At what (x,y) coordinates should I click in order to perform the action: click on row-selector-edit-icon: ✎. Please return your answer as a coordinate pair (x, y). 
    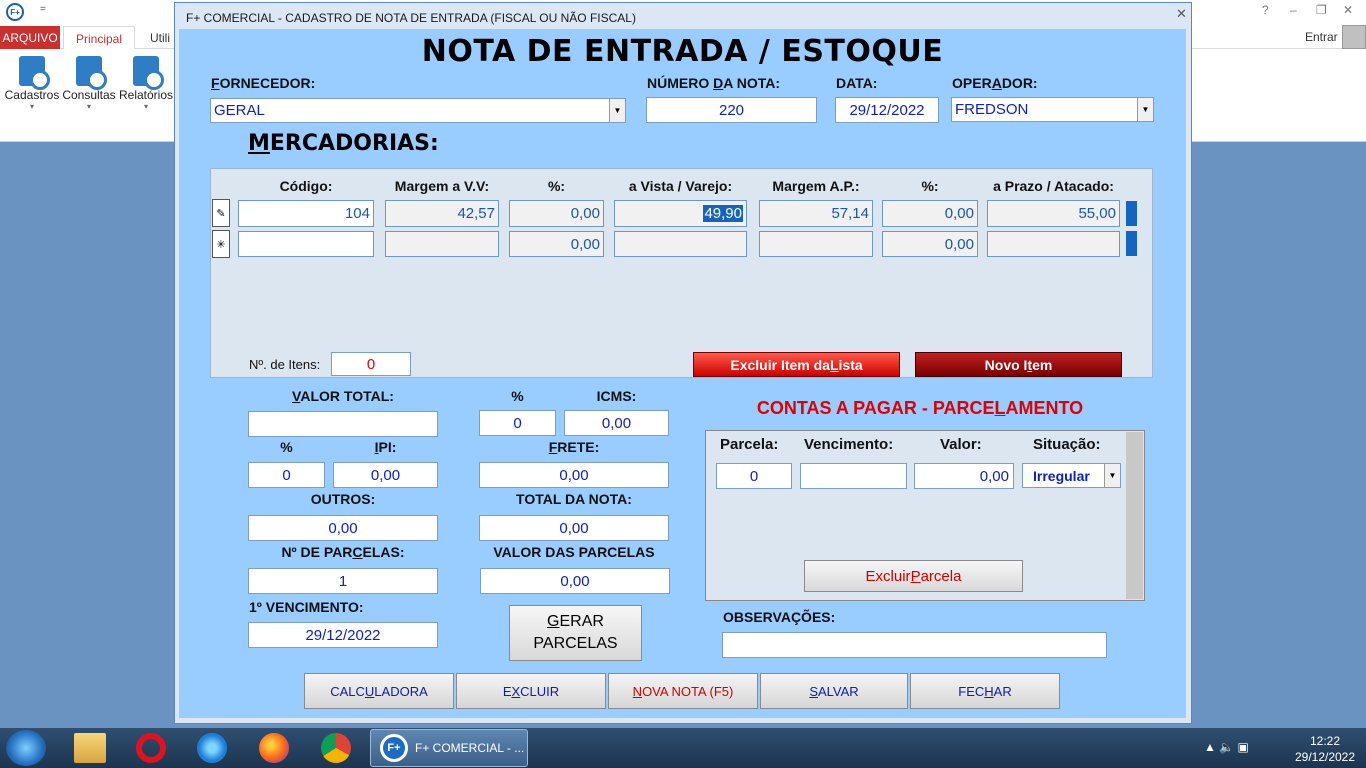
    Looking at the image, I should click on (221, 213).